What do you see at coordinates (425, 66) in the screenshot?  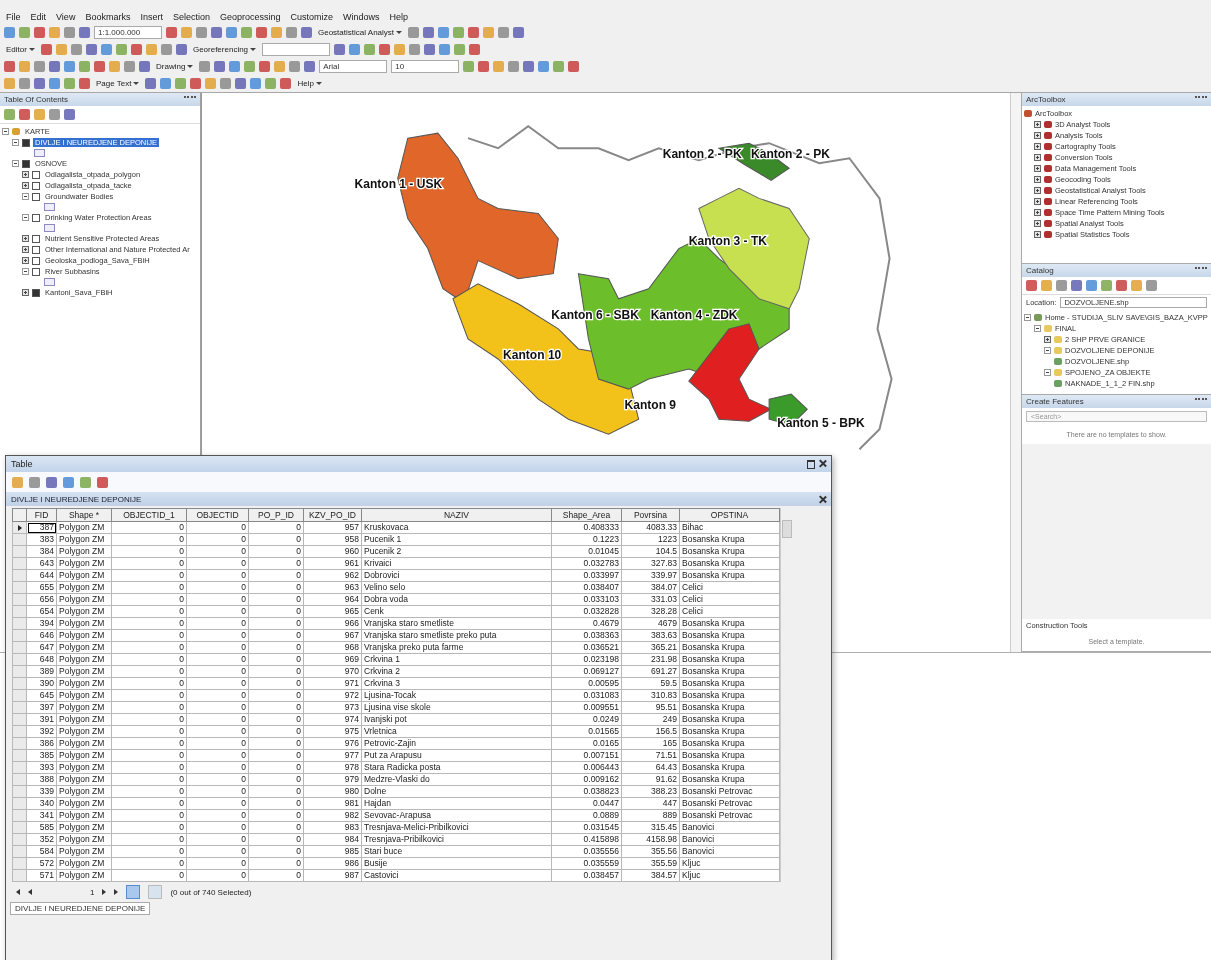 I see `toolbar-field: 10` at bounding box center [425, 66].